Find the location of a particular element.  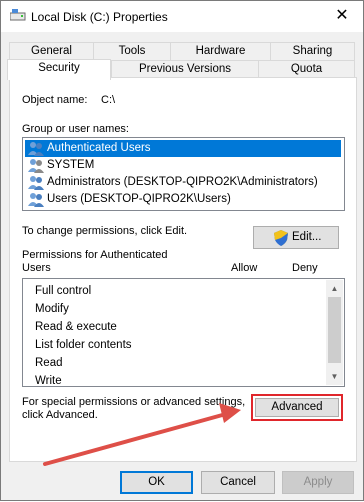

permissions-scrollbar: ▲ ▼ is located at coordinates (334, 332).